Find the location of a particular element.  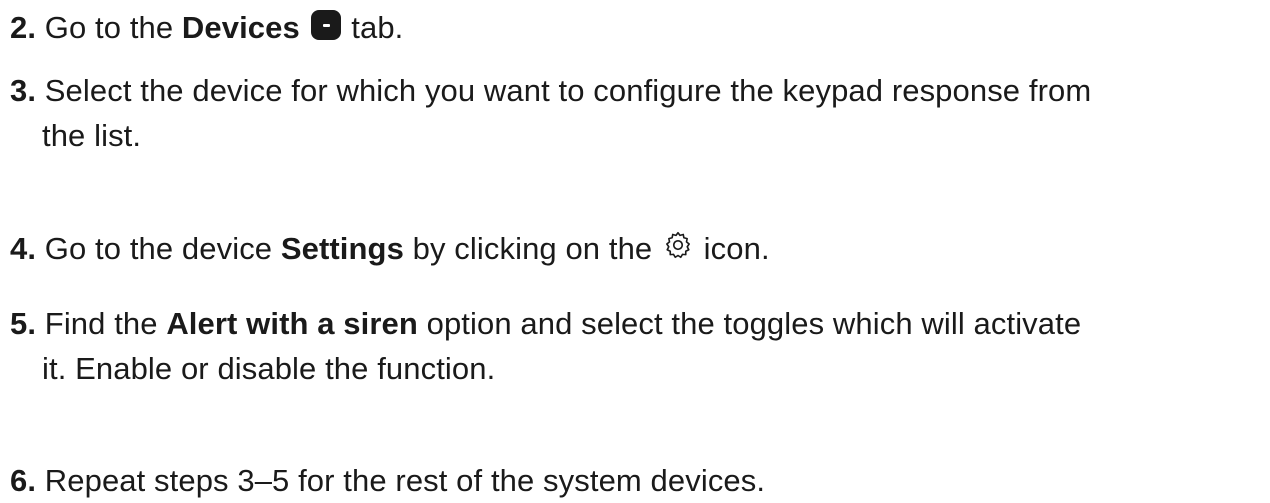

step-text: Go to the is located at coordinates (113, 27).